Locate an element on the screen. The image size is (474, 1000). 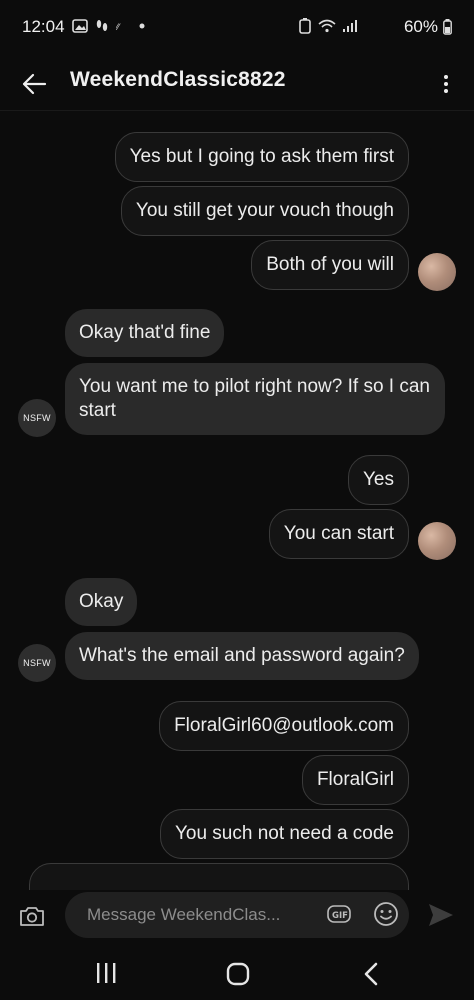
message-bubble-outgoing: FloralGirl is located at coordinates (355, 780).